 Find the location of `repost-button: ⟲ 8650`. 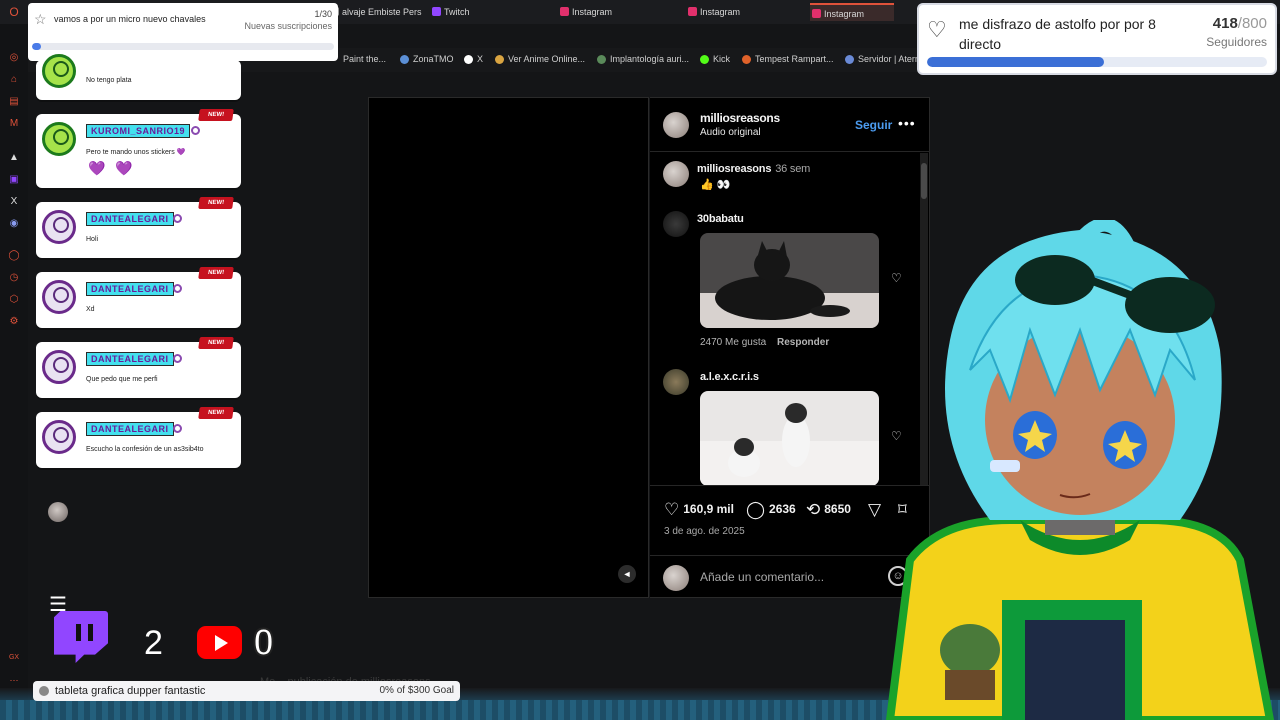

repost-button: ⟲ 8650 is located at coordinates (828, 510).